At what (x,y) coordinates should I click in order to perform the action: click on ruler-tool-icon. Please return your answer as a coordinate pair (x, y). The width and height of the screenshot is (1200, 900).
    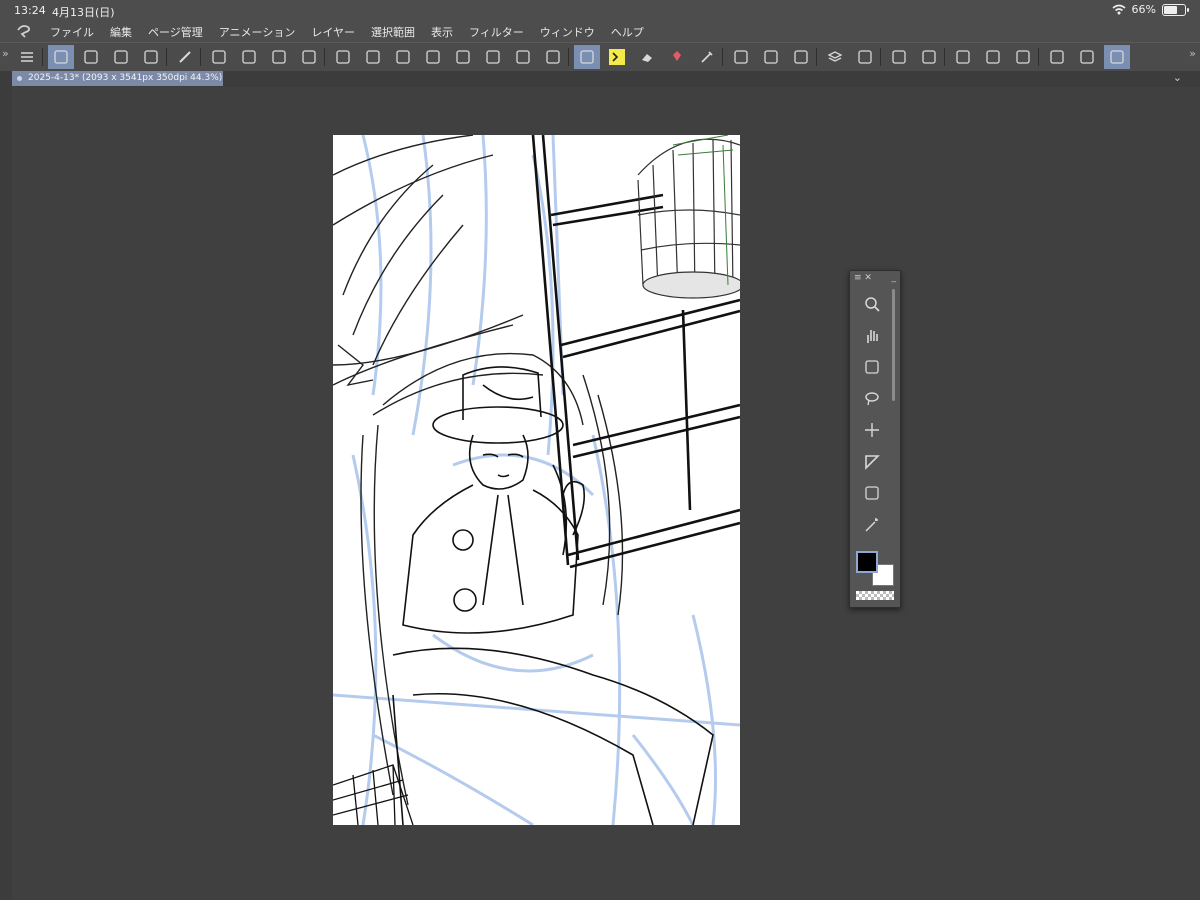
    Looking at the image, I should click on (872, 462).